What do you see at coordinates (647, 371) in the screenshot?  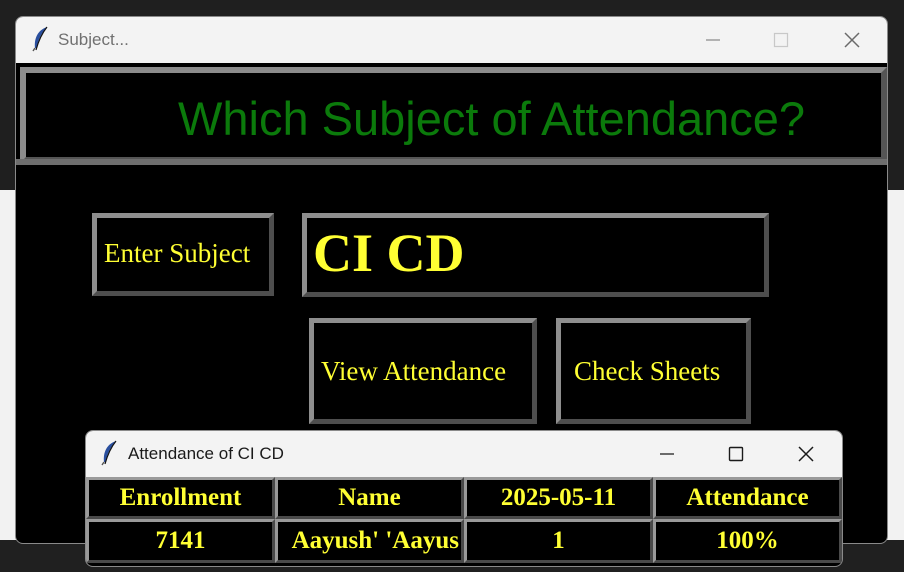 I see `check-sheets-label: Check Sheets` at bounding box center [647, 371].